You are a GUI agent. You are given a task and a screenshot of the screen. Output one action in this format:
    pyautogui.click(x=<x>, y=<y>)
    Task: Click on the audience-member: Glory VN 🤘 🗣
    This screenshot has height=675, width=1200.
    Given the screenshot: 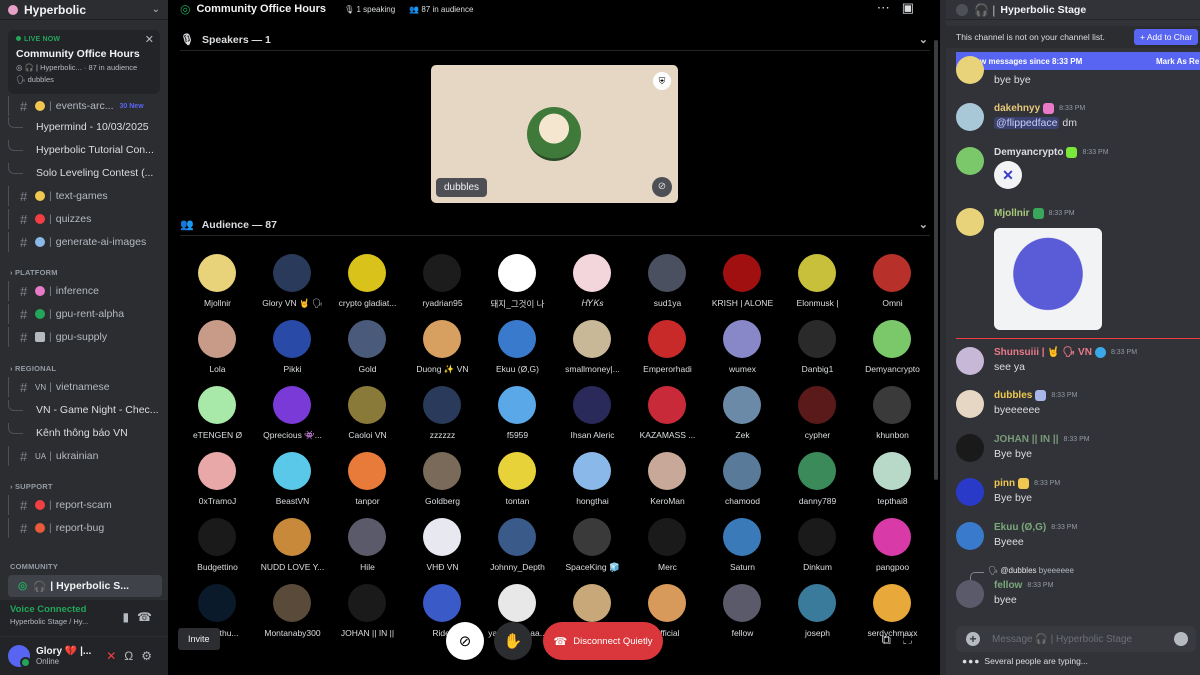 What is the action you would take?
    pyautogui.click(x=292, y=282)
    